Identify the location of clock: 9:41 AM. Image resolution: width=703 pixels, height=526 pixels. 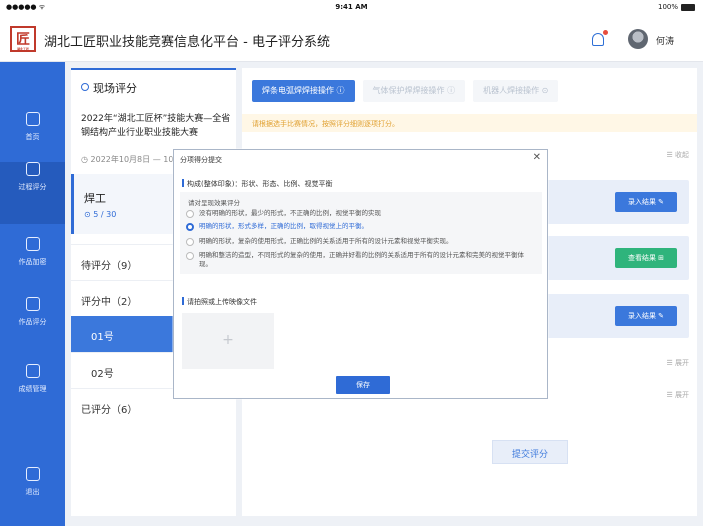
(351, 7).